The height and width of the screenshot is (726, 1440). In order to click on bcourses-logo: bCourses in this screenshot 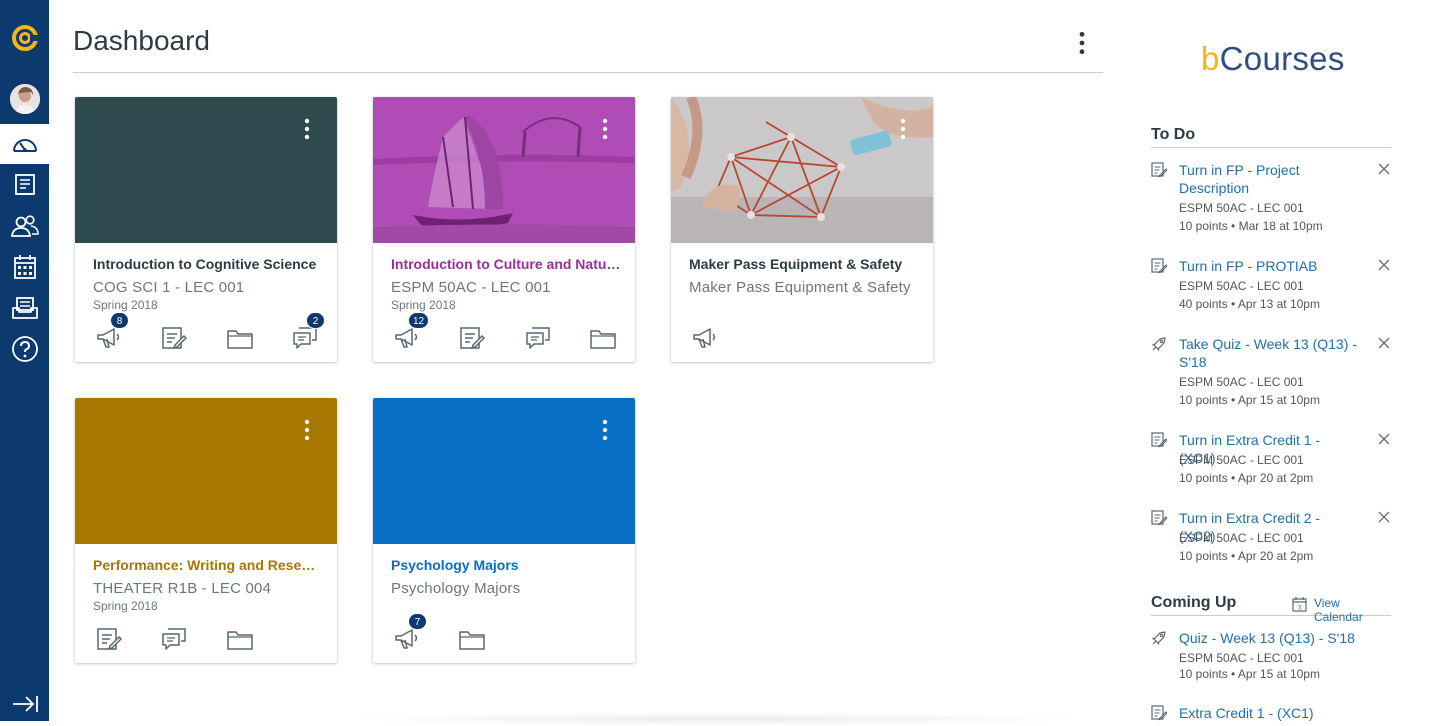, I will do `click(1273, 58)`.